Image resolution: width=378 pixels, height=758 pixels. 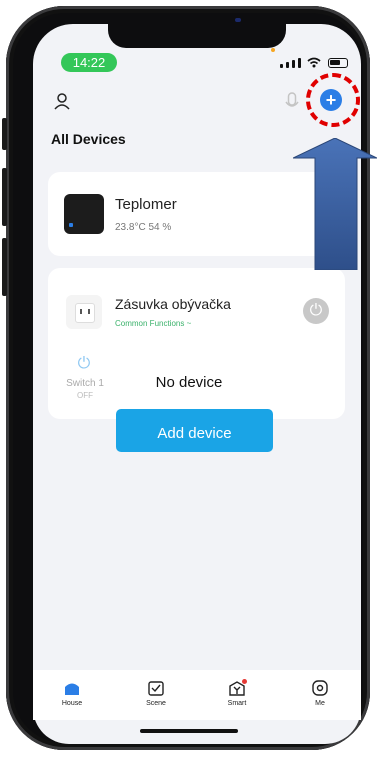 What do you see at coordinates (84, 214) in the screenshot?
I see `ir-remote-icon` at bounding box center [84, 214].